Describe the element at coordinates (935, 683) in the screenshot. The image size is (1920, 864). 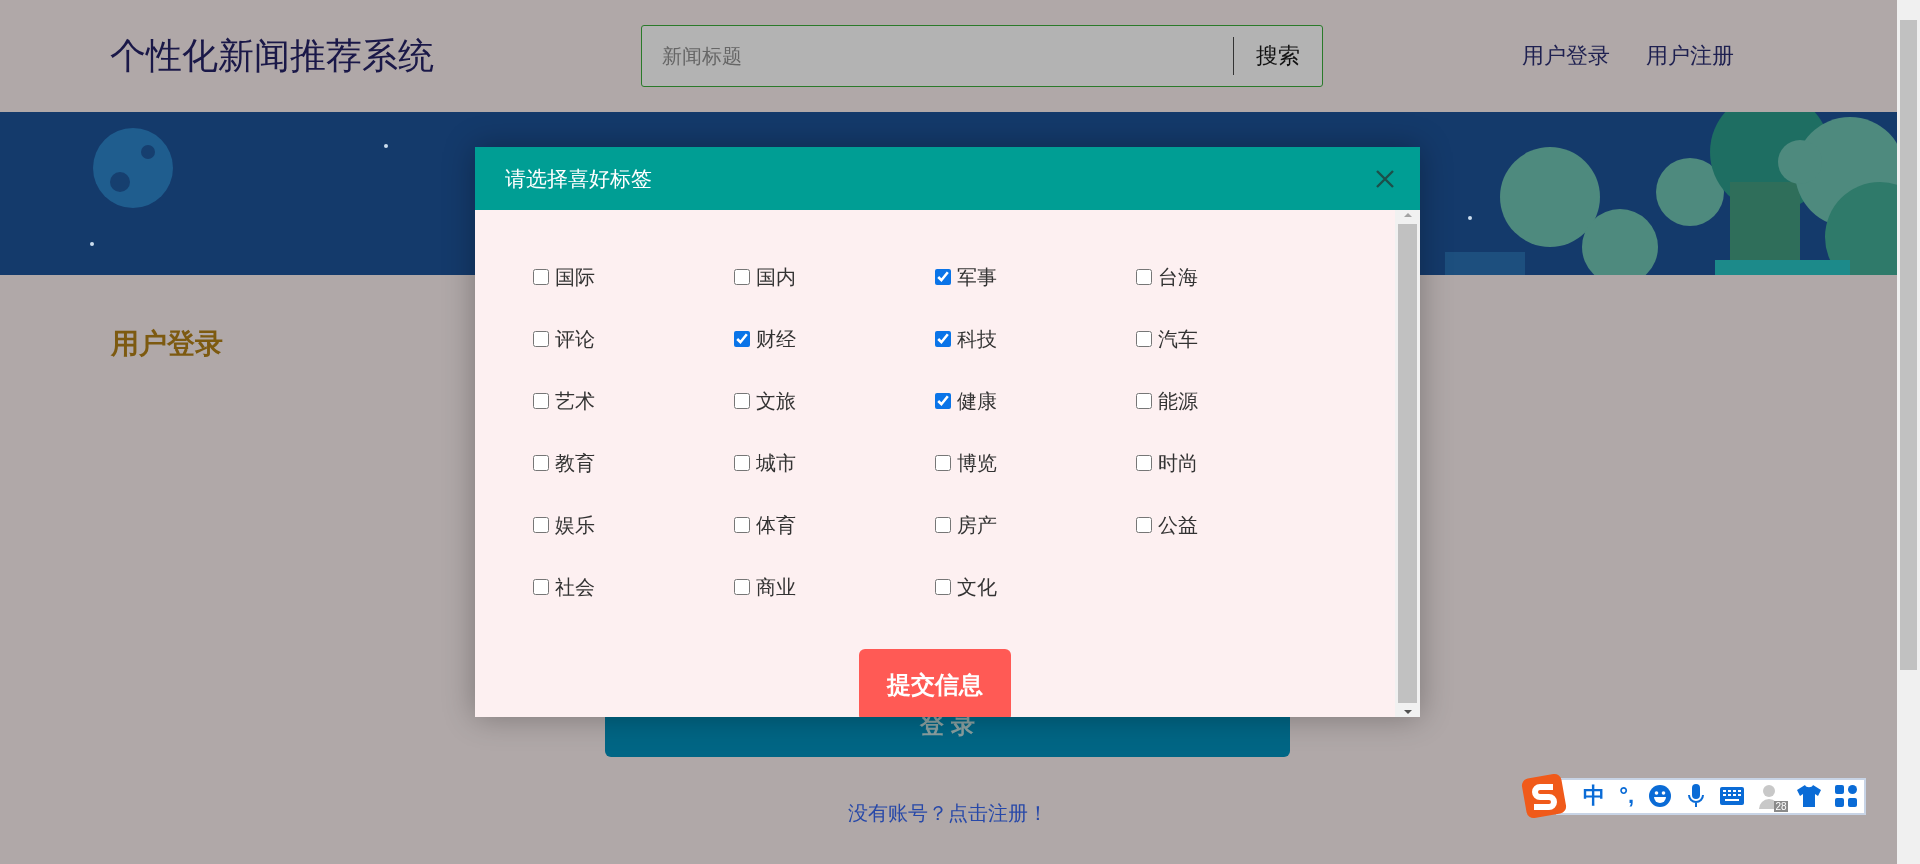
I see `submit-button: 提交信息` at that location.